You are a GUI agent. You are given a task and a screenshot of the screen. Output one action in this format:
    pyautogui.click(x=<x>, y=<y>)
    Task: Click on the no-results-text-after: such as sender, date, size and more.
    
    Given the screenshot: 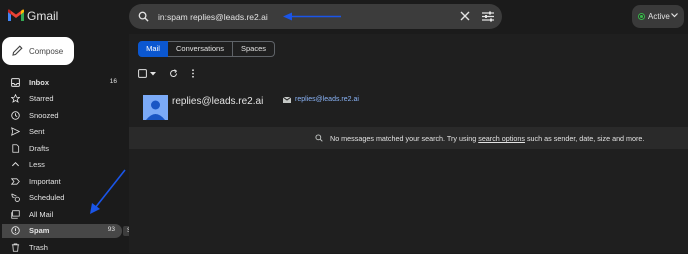 What is the action you would take?
    pyautogui.click(x=584, y=138)
    